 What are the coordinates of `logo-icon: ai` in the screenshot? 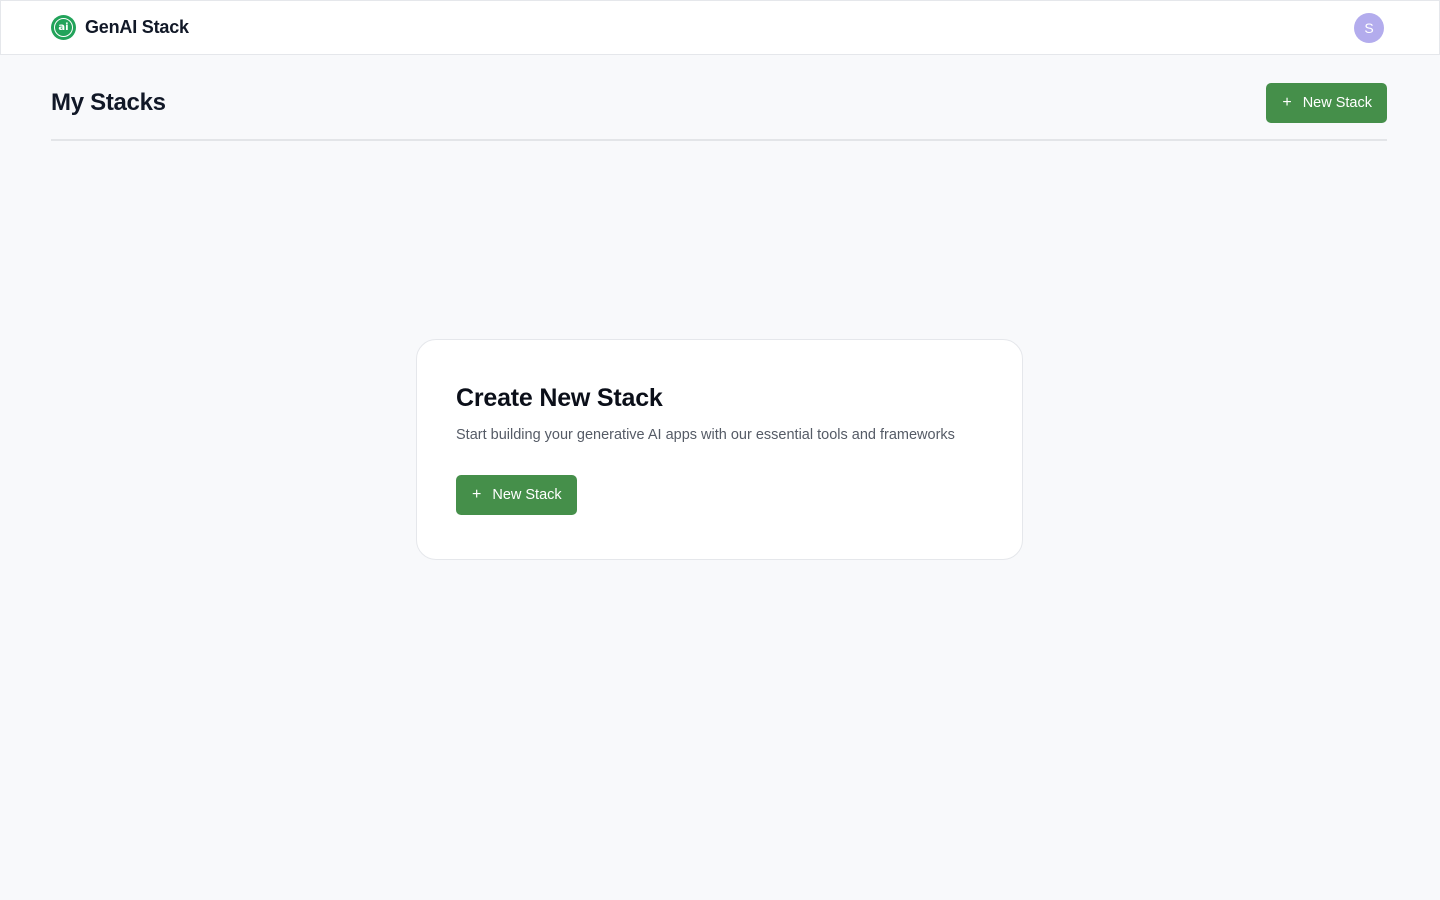 It's located at (63, 27).